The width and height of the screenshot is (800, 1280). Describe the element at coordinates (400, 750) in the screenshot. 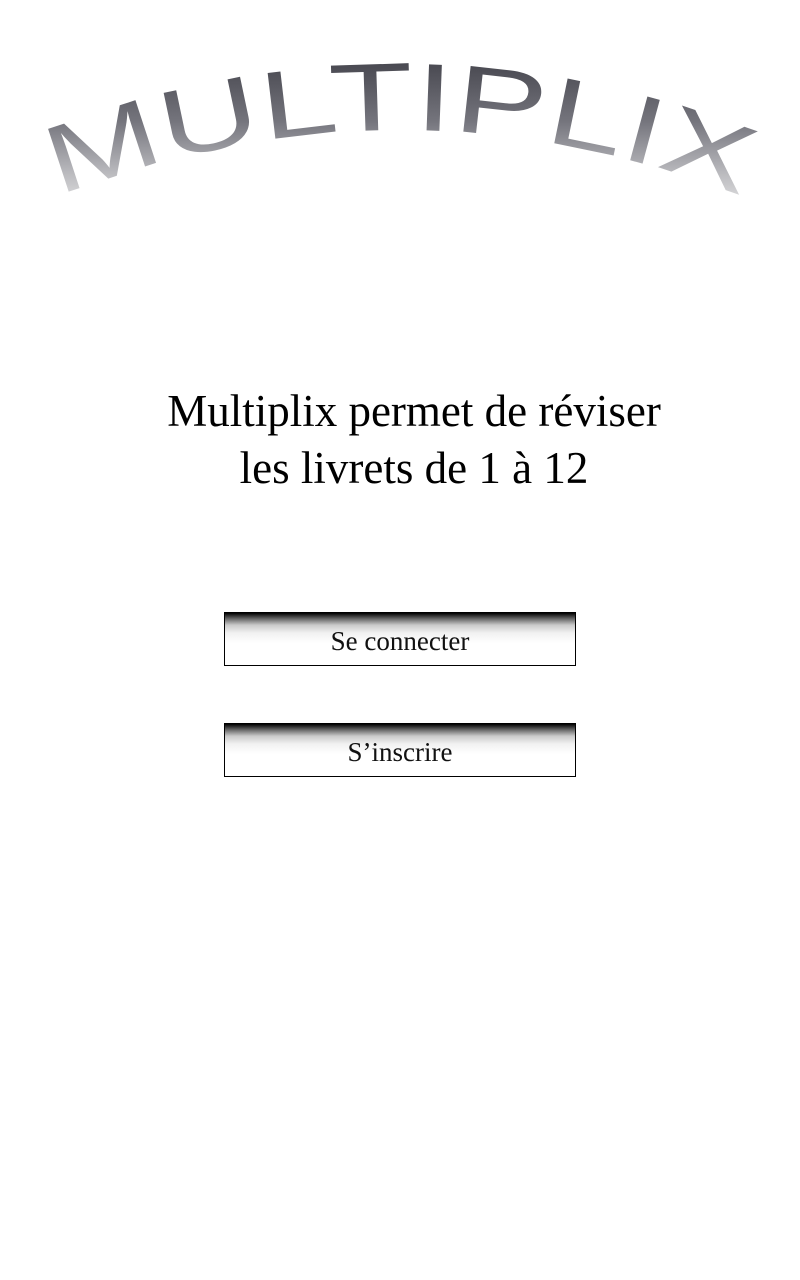

I see `register-button: S’inscrire` at that location.